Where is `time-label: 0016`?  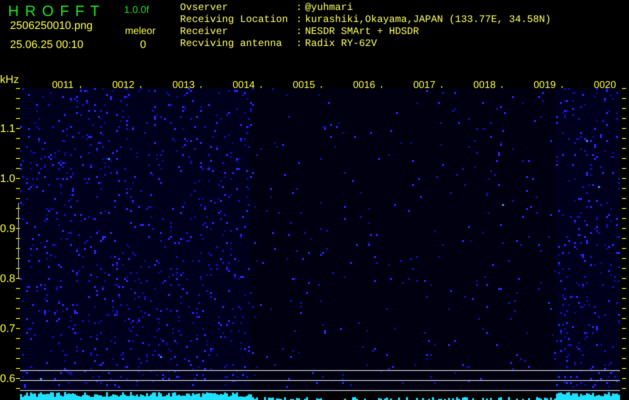 time-label: 0016 is located at coordinates (364, 85).